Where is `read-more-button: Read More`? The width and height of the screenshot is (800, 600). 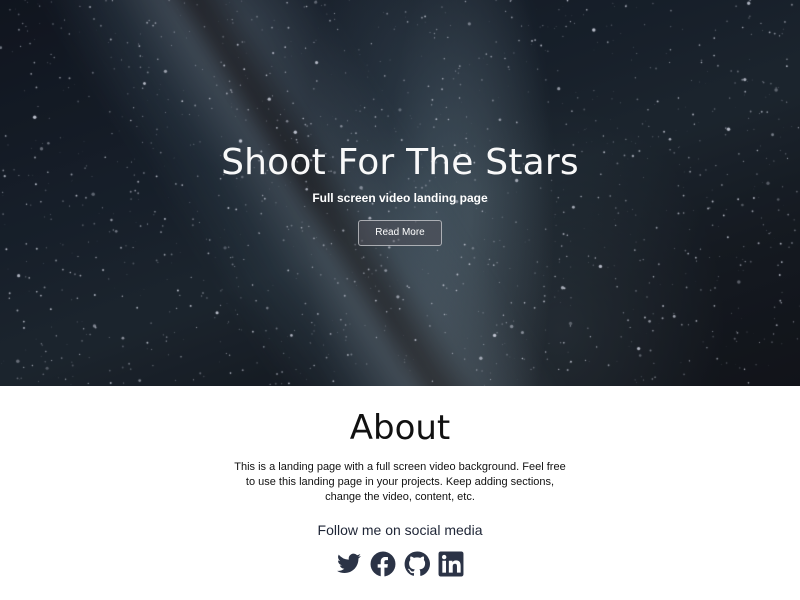 read-more-button: Read More is located at coordinates (400, 233).